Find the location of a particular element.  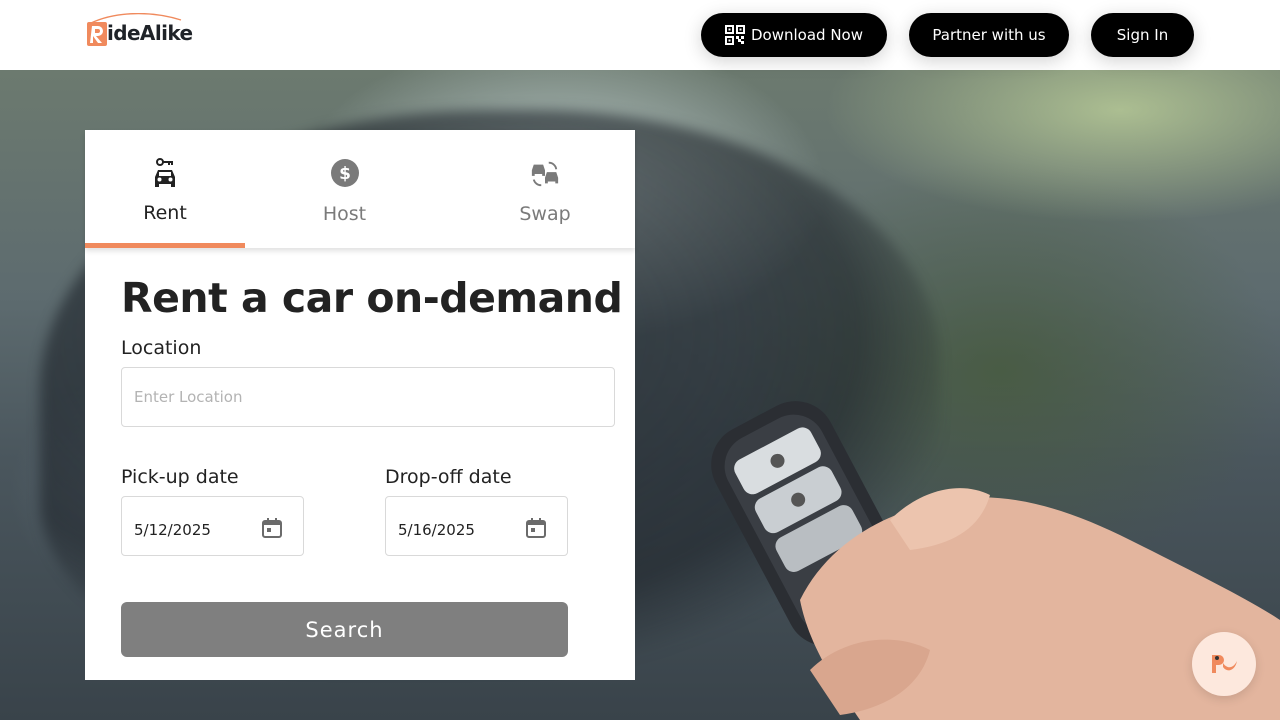

download-now-button: Download Now is located at coordinates (794, 35).